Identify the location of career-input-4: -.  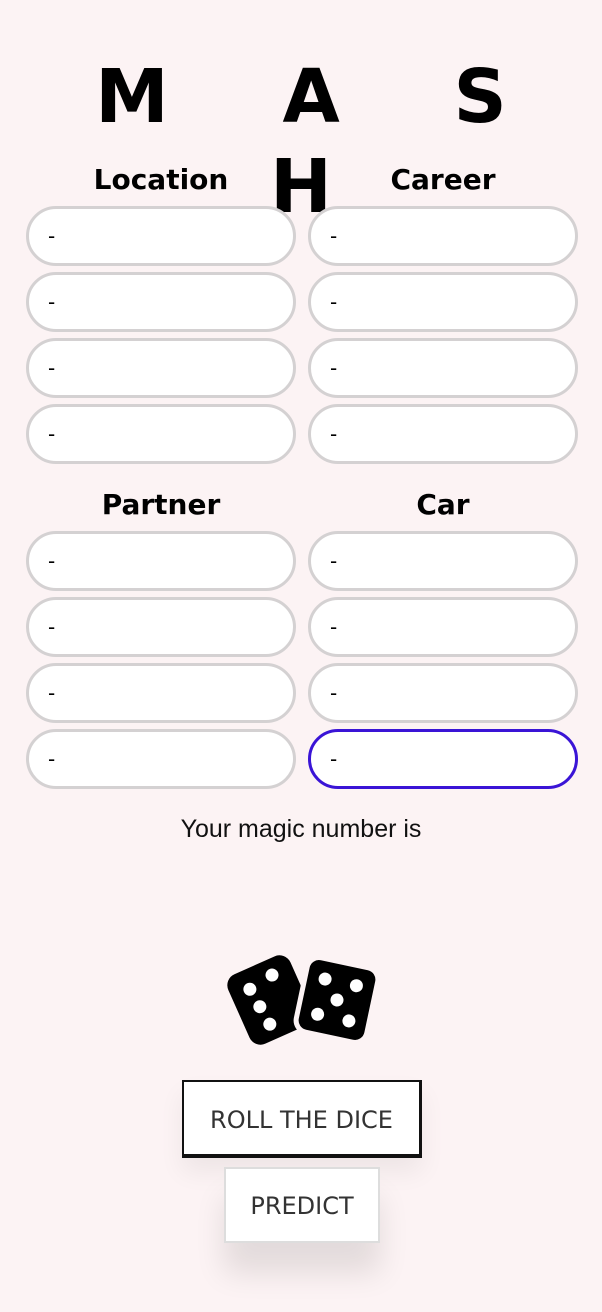
(443, 434).